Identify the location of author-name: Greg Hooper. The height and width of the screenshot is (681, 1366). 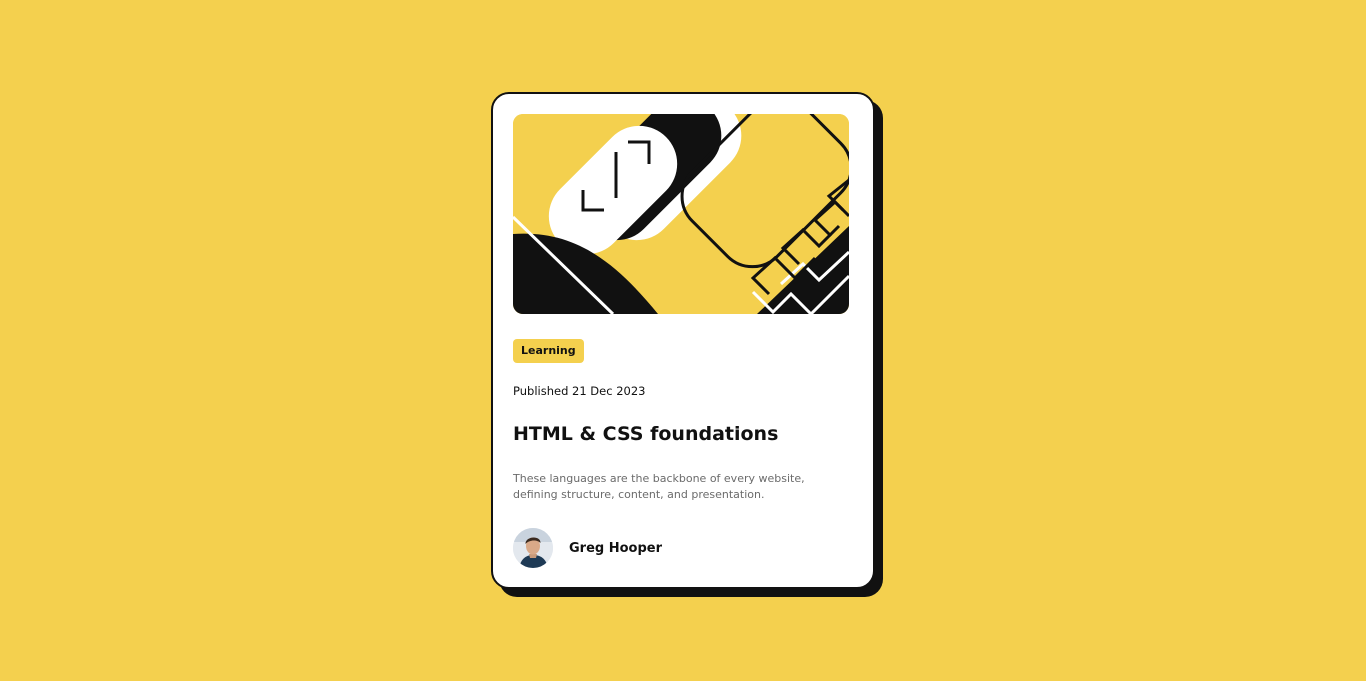
(615, 548).